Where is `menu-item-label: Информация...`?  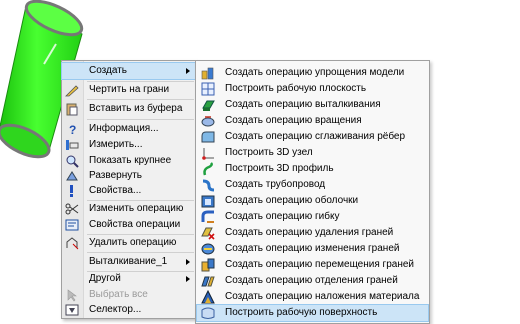
menu-item-label: Информация... is located at coordinates (124, 128).